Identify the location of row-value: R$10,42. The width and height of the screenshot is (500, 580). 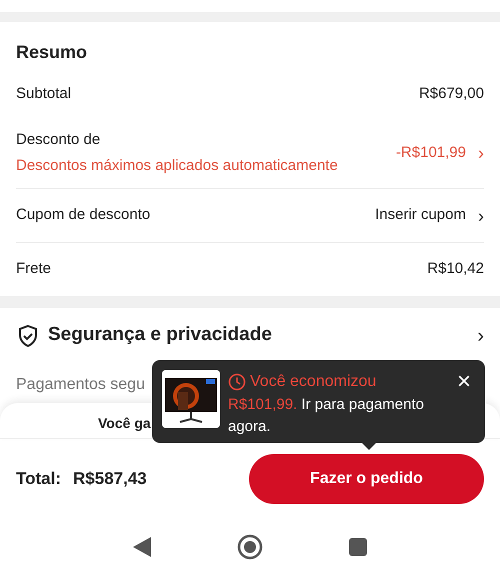
(455, 269).